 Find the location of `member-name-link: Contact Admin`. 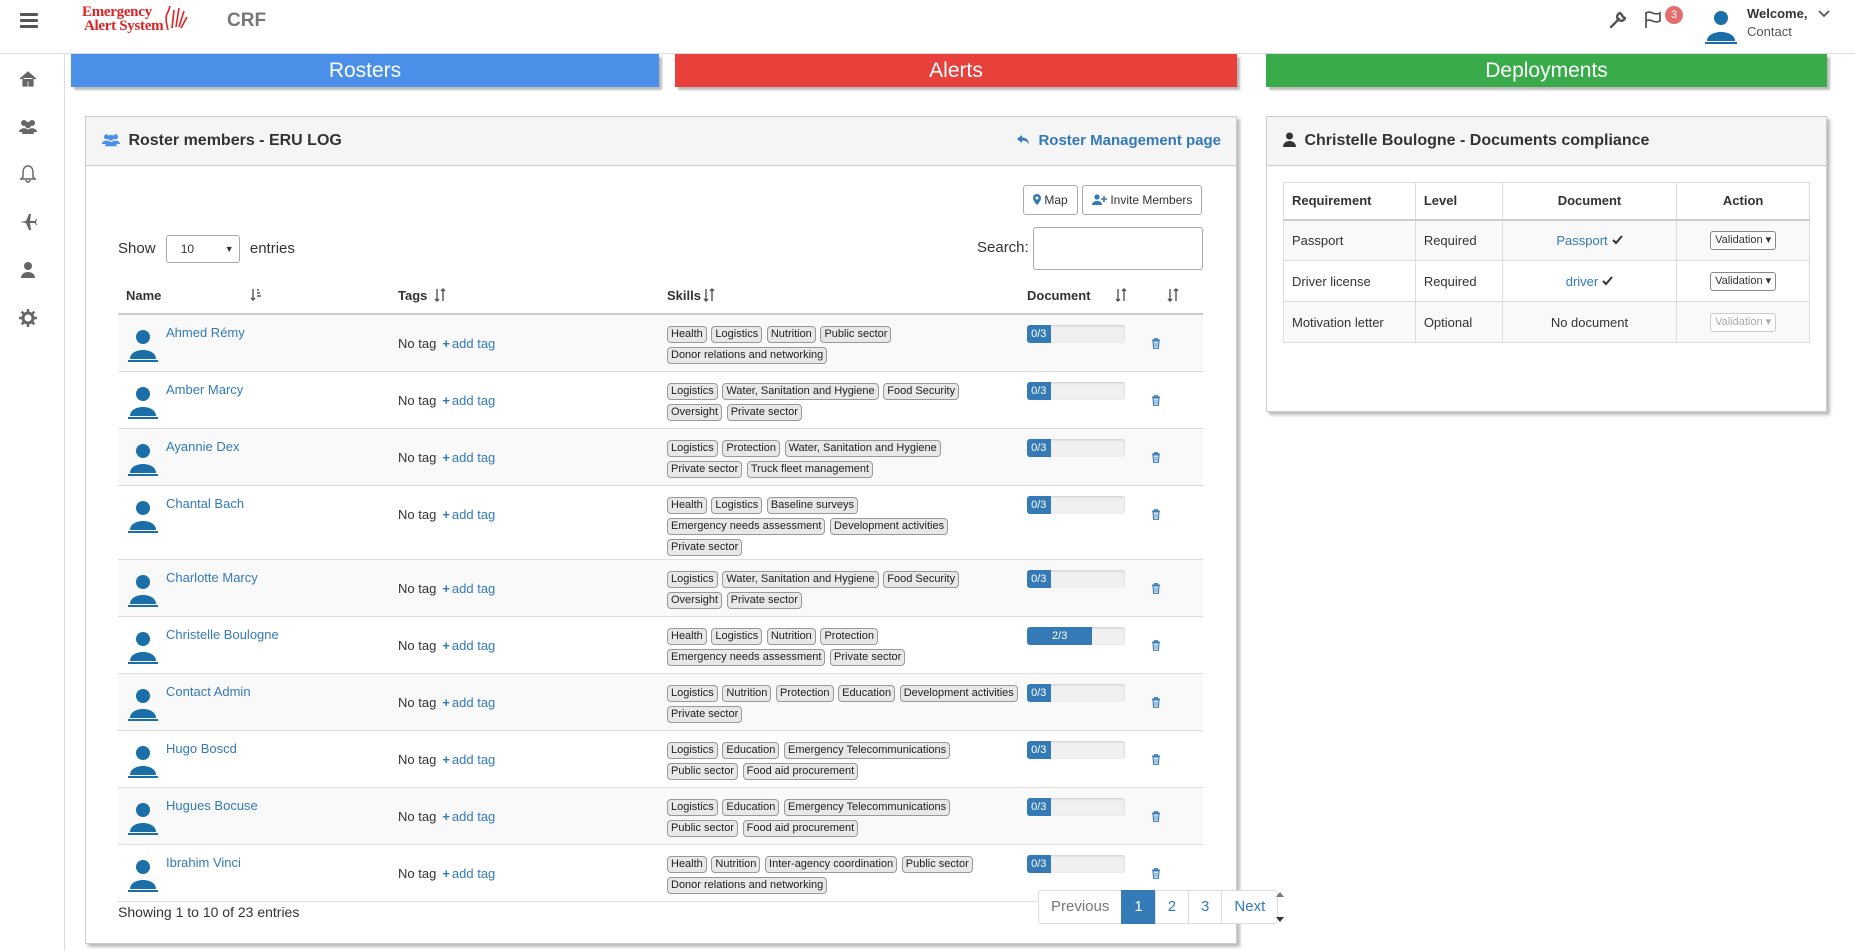

member-name-link: Contact Admin is located at coordinates (208, 691).